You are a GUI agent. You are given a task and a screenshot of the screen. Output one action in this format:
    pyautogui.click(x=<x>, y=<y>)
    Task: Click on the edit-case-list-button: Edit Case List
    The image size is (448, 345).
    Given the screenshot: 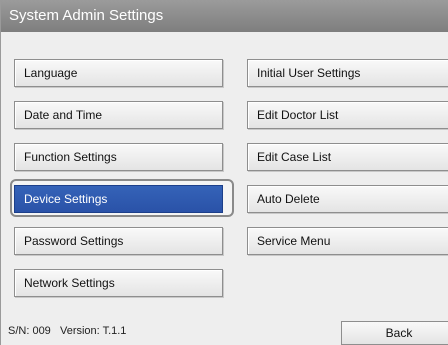 What is the action you would take?
    pyautogui.click(x=347, y=157)
    